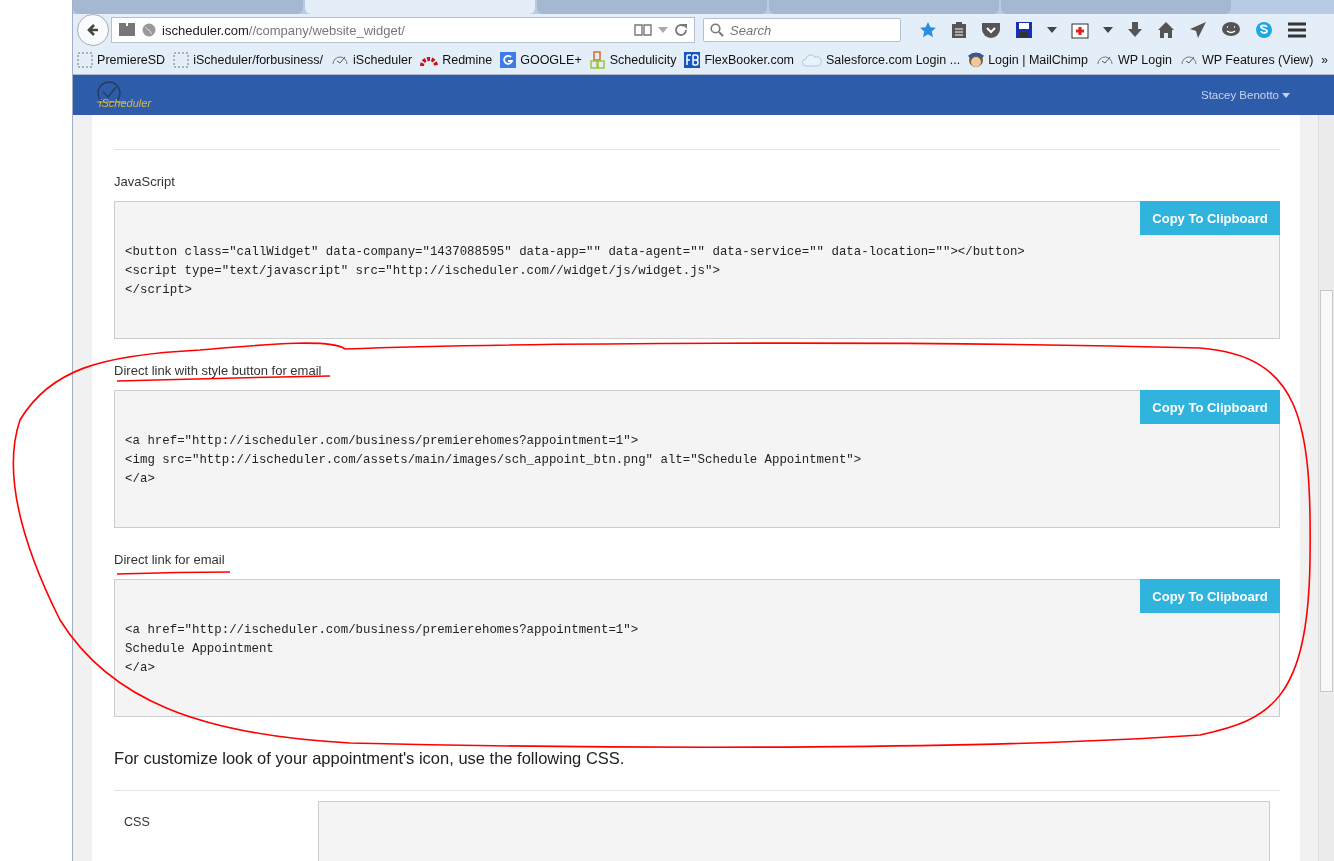 The height and width of the screenshot is (861, 1334). I want to click on bookmark-item: PremiereSD, so click(121, 60).